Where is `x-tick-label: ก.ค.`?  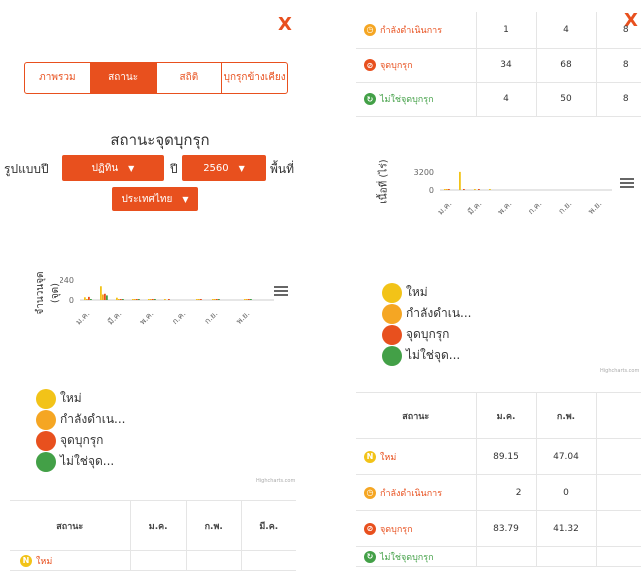
x-tick-label: ก.ค. is located at coordinates (534, 207).